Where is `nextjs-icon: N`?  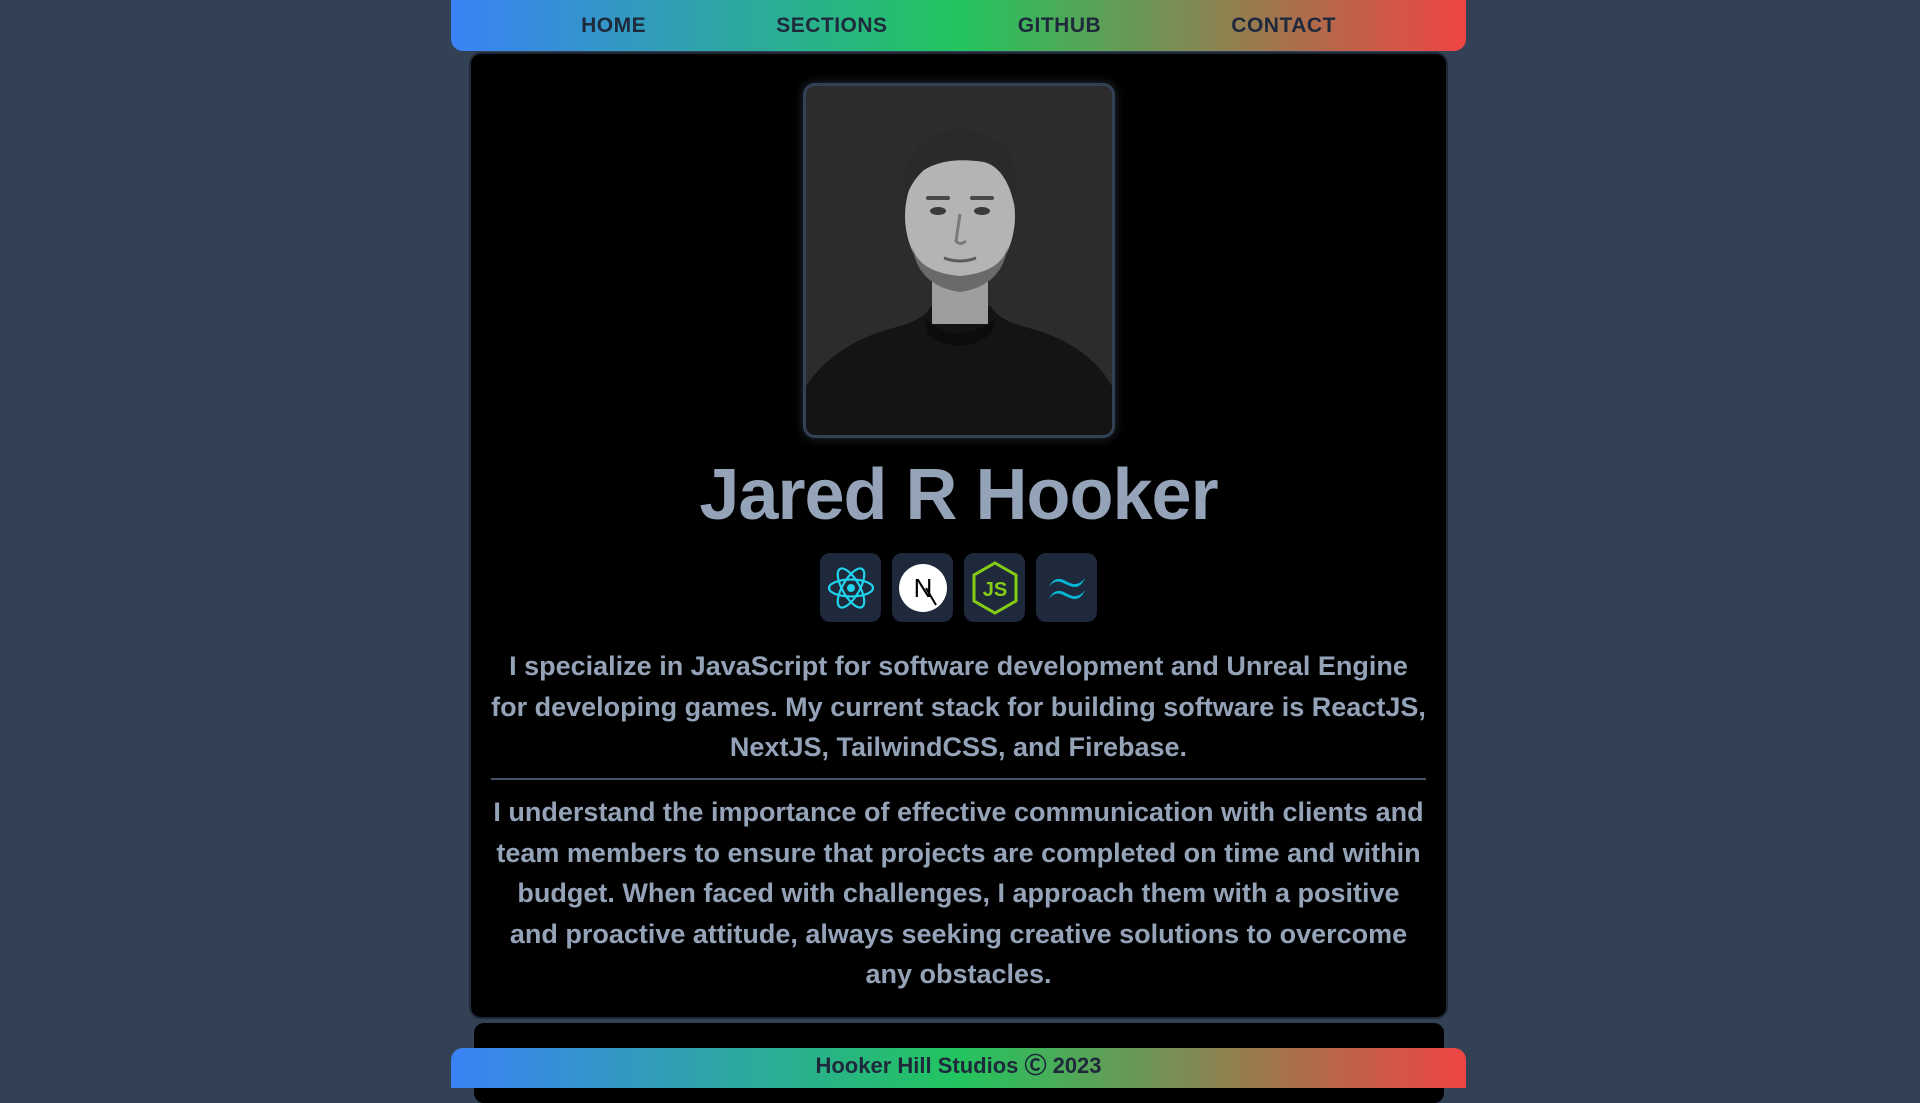
nextjs-icon: N is located at coordinates (922, 587).